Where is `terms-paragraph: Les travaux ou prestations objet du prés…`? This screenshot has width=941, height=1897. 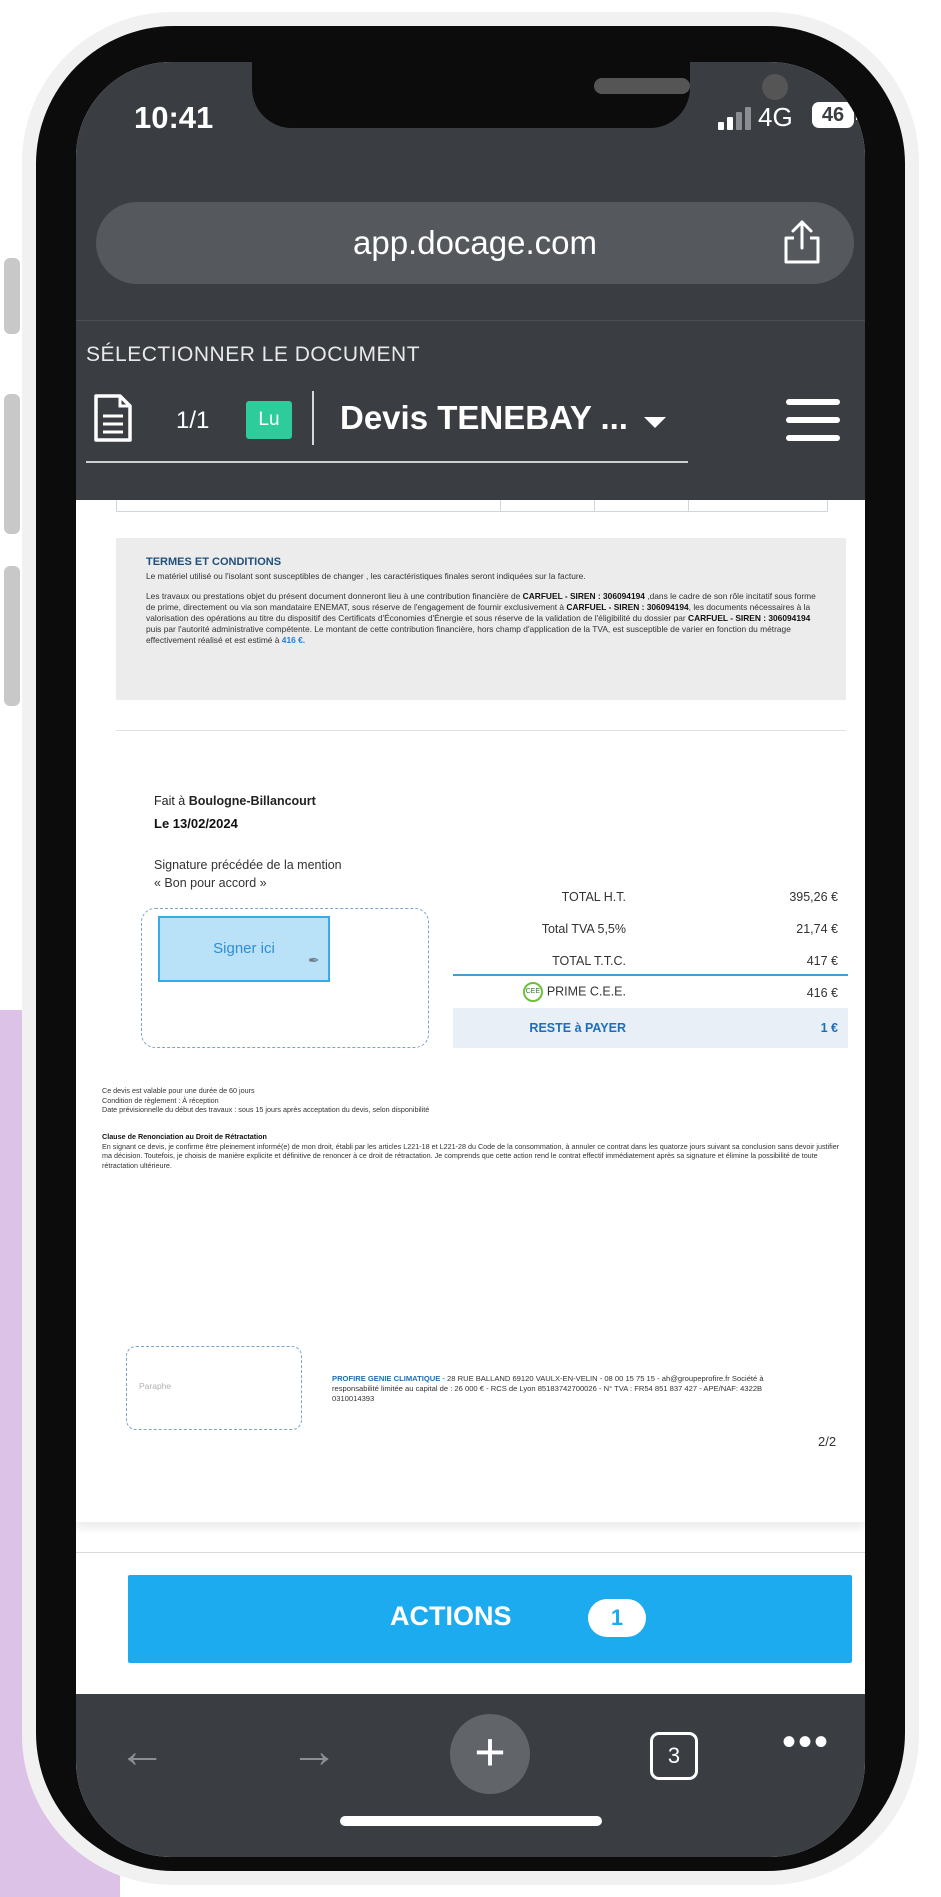
terms-paragraph: Les travaux ou prestations objet du prés… is located at coordinates (481, 618).